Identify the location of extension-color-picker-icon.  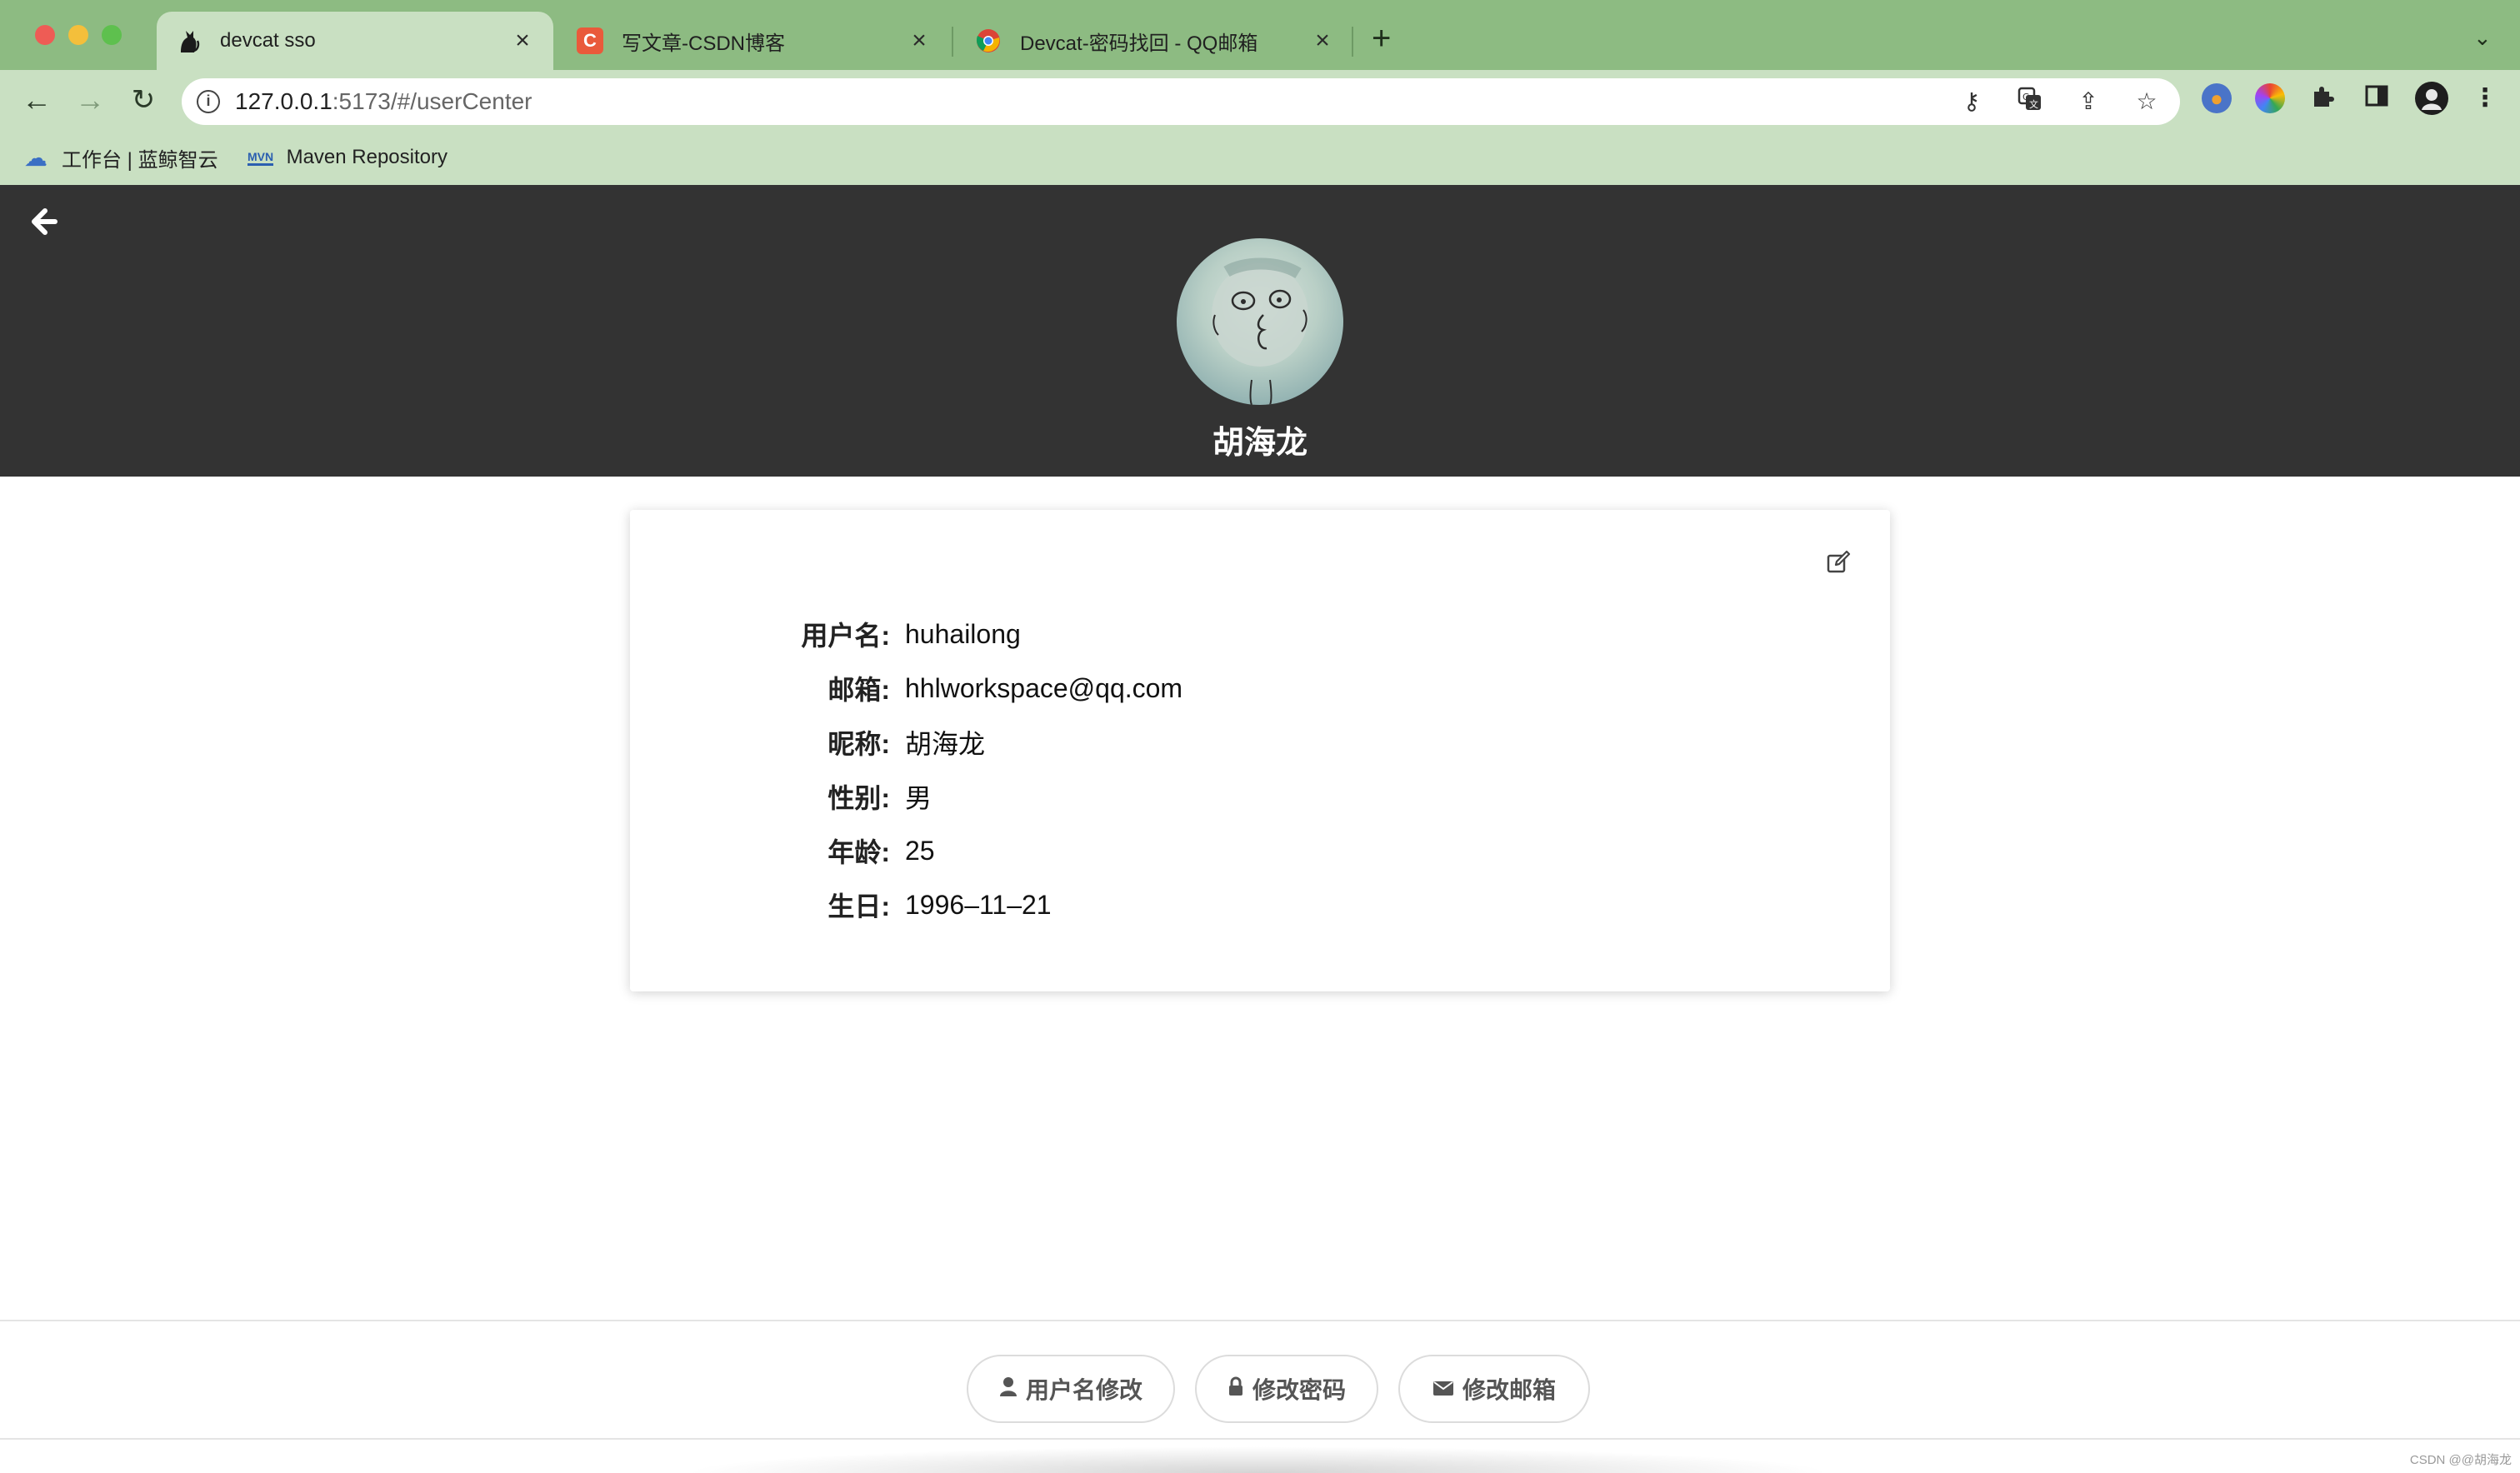
(2270, 98).